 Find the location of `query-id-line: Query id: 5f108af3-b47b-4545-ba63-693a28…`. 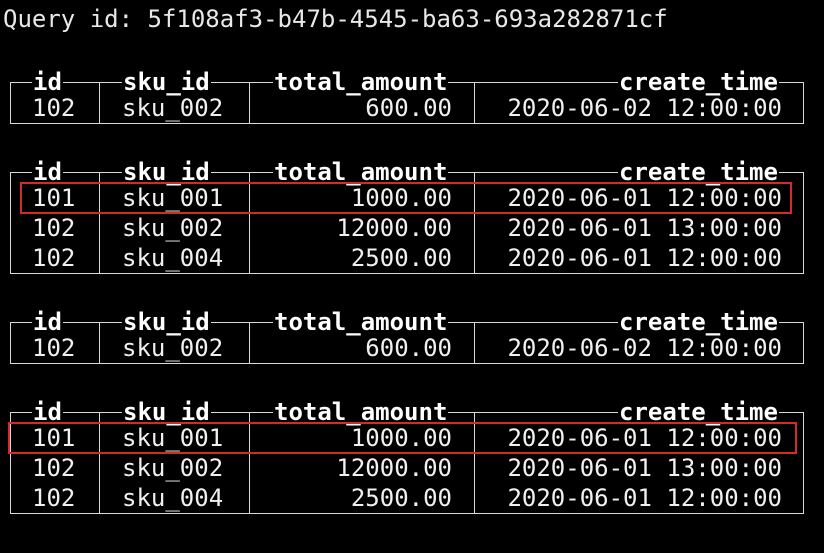

query-id-line: Query id: 5f108af3-b47b-4545-ba63-693a28… is located at coordinates (335, 19).